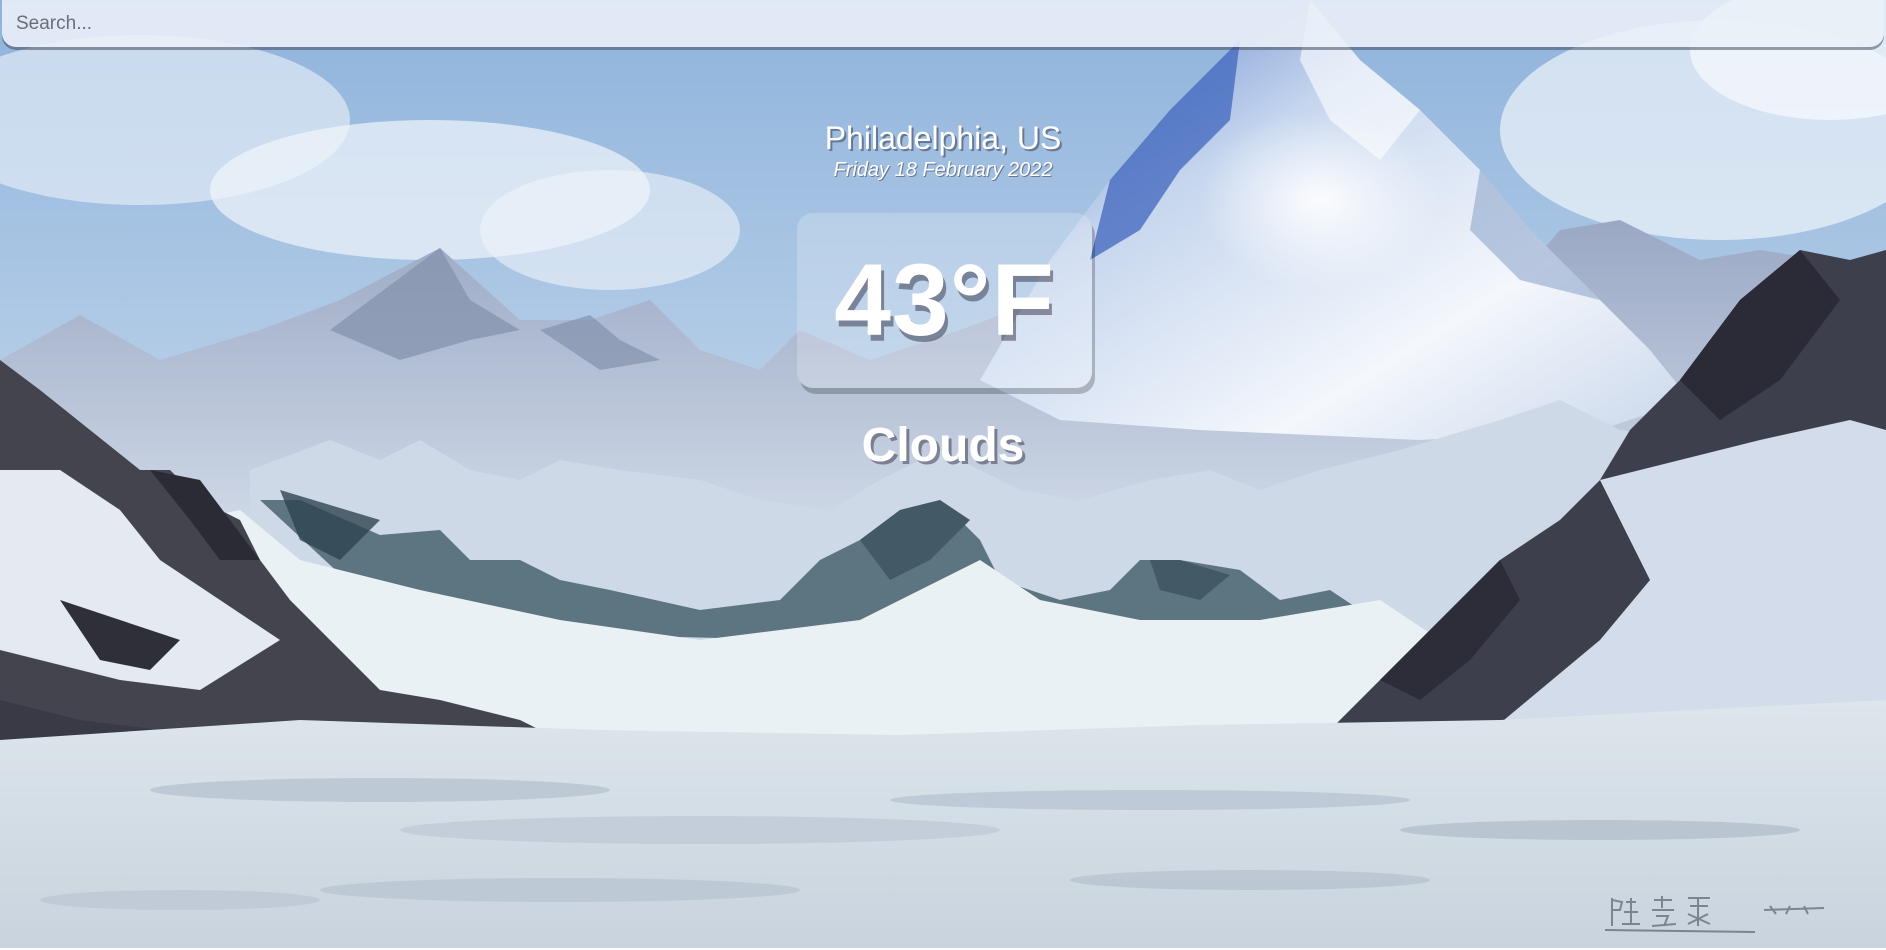  Describe the element at coordinates (943, 170) in the screenshot. I see `current-date: Friday 18 February 2022` at that location.